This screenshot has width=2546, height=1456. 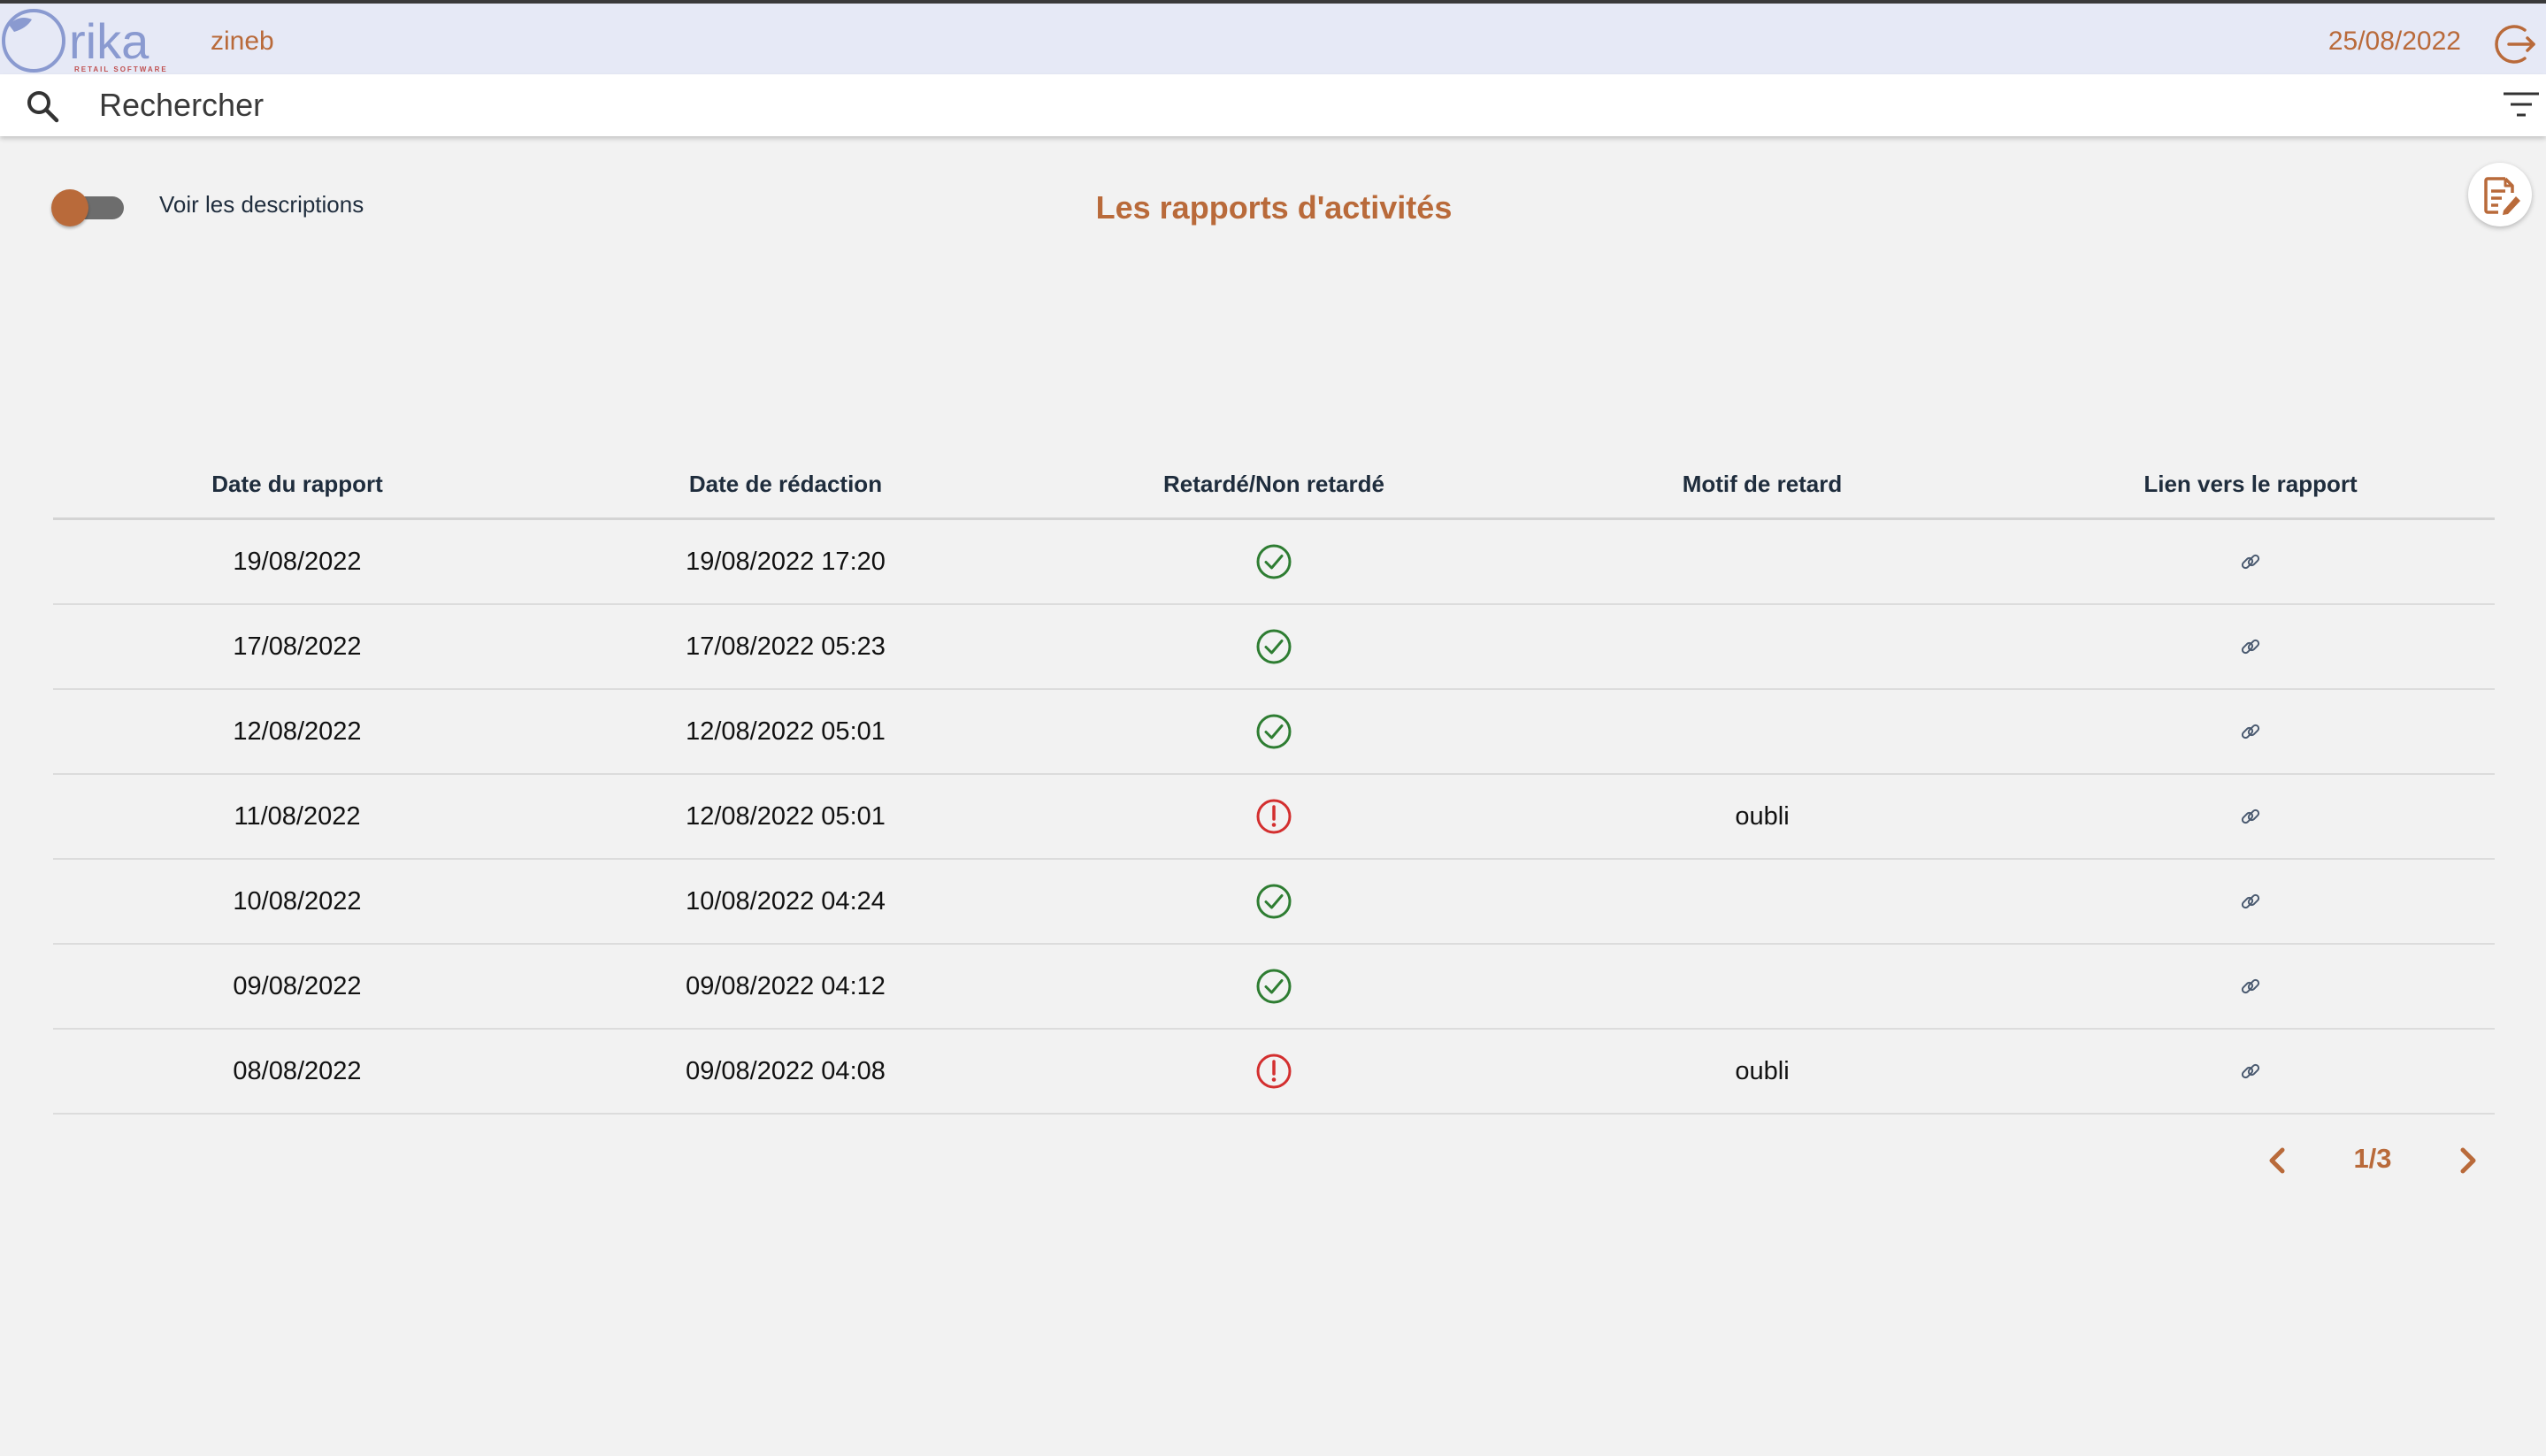 I want to click on date-redaction-cell: 09/08/2022 04:12, so click(x=786, y=985).